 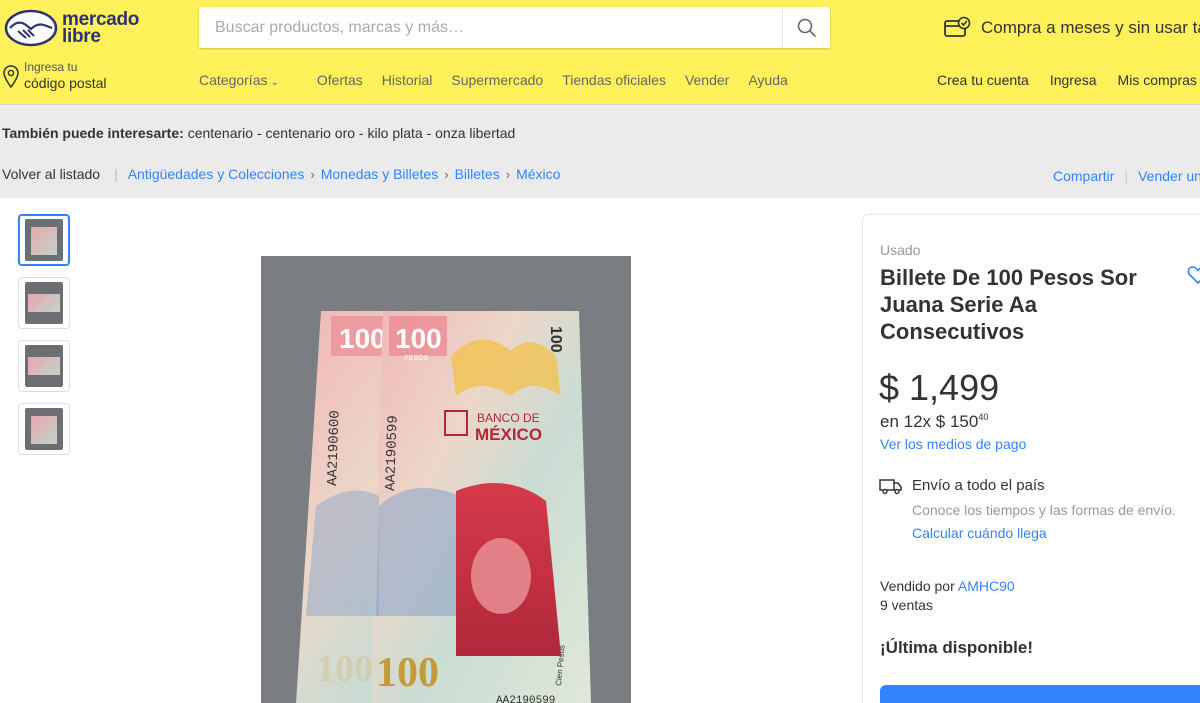 What do you see at coordinates (344, 669) in the screenshot?
I see `back-gold-denomination: 100` at bounding box center [344, 669].